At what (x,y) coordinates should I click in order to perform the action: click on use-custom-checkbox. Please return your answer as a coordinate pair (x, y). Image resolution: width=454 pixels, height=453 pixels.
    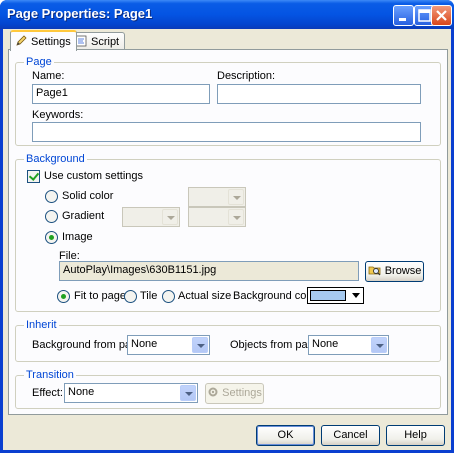
    Looking at the image, I should click on (33, 176).